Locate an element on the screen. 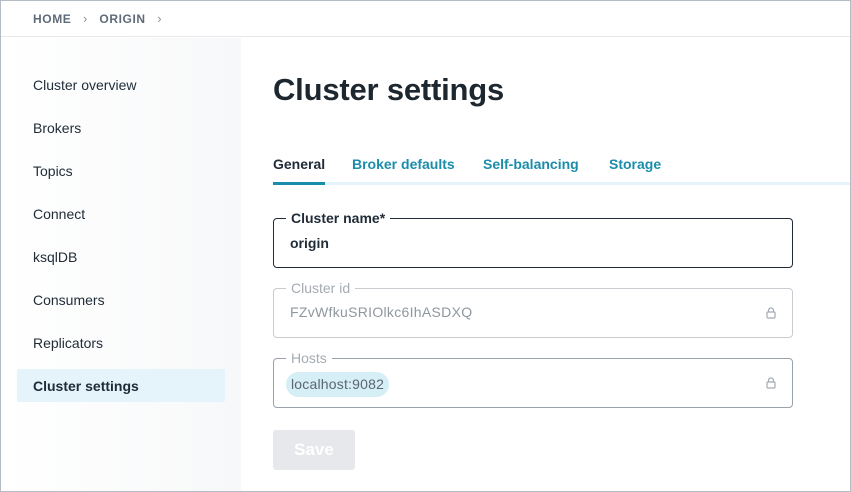  sidebar-item-label: ksqlDB is located at coordinates (55, 256).